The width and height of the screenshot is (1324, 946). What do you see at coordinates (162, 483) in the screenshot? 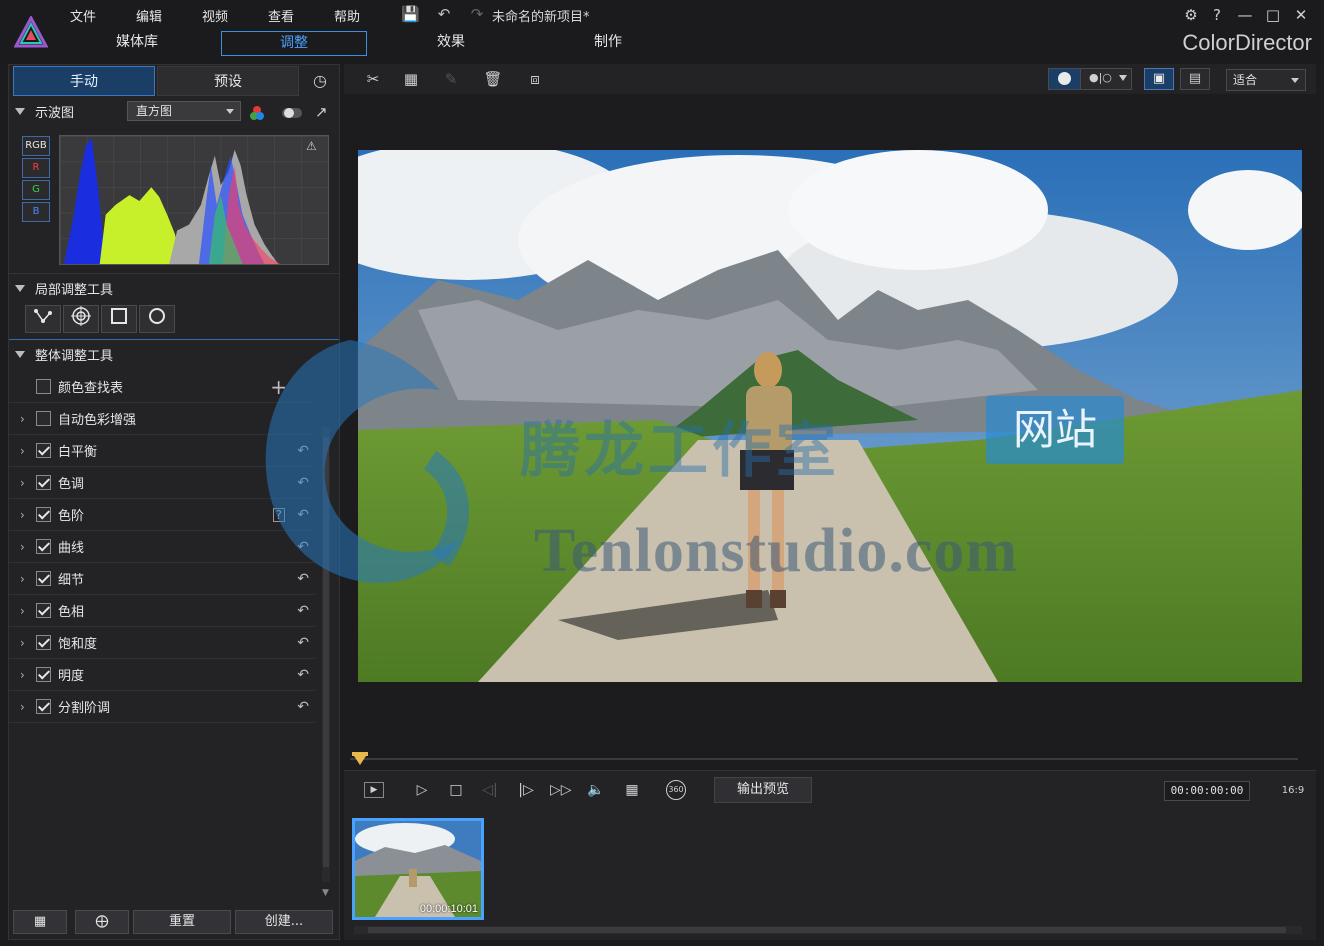
I see `adjustment-row: › 色调 ↶` at bounding box center [162, 483].